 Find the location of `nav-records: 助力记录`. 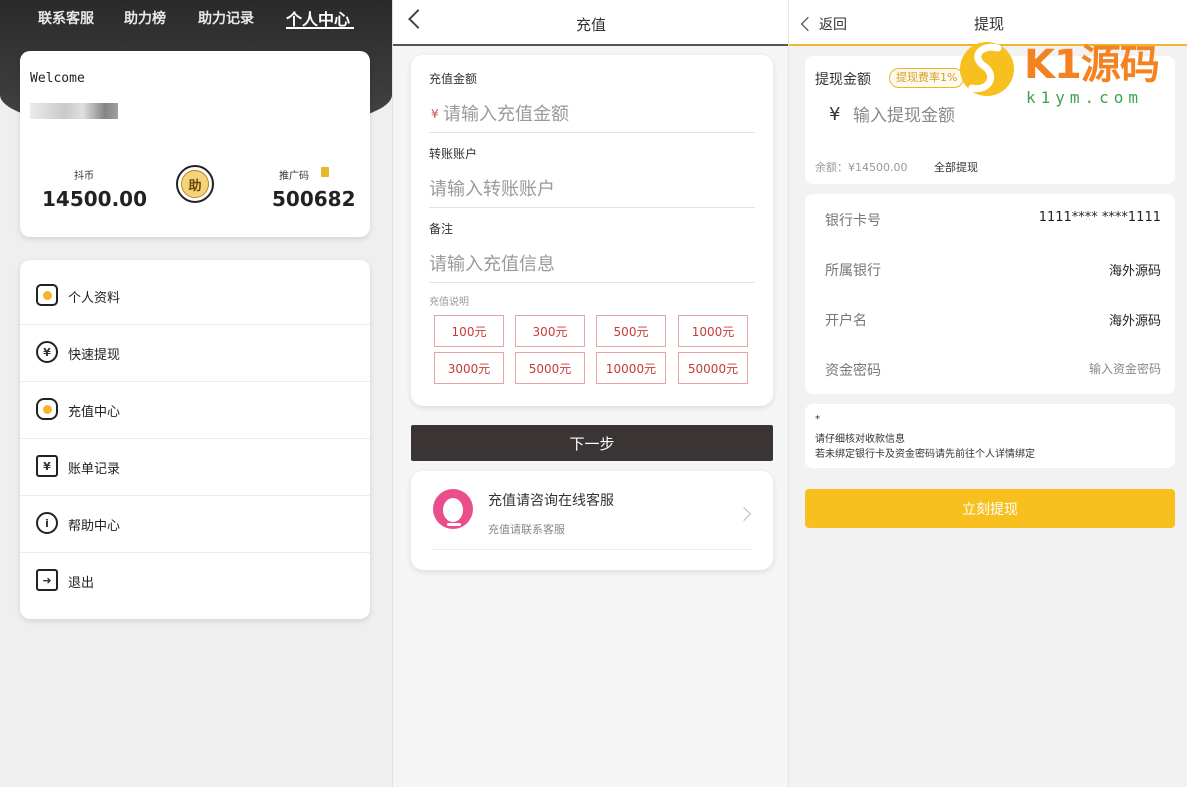

nav-records: 助力记录 is located at coordinates (226, 18).